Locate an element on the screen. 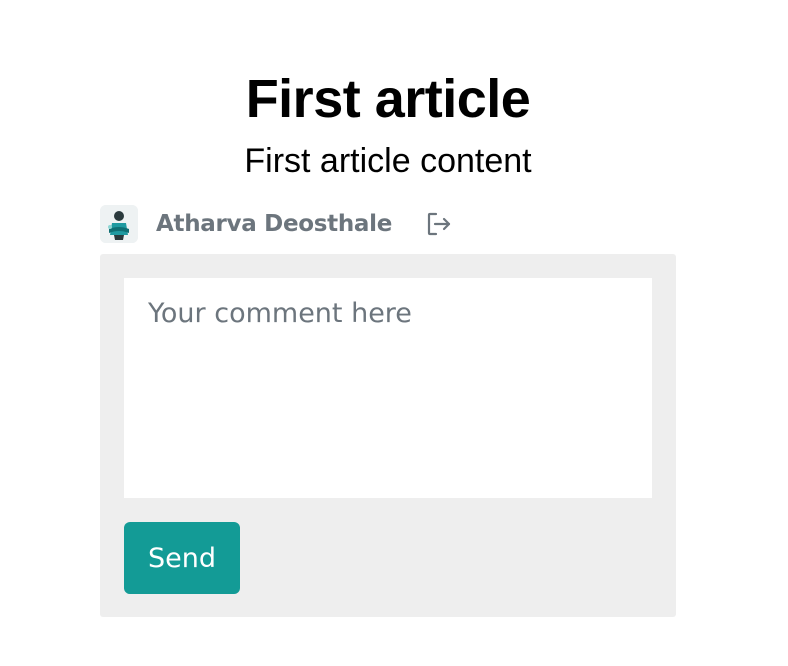  avatar is located at coordinates (119, 224).